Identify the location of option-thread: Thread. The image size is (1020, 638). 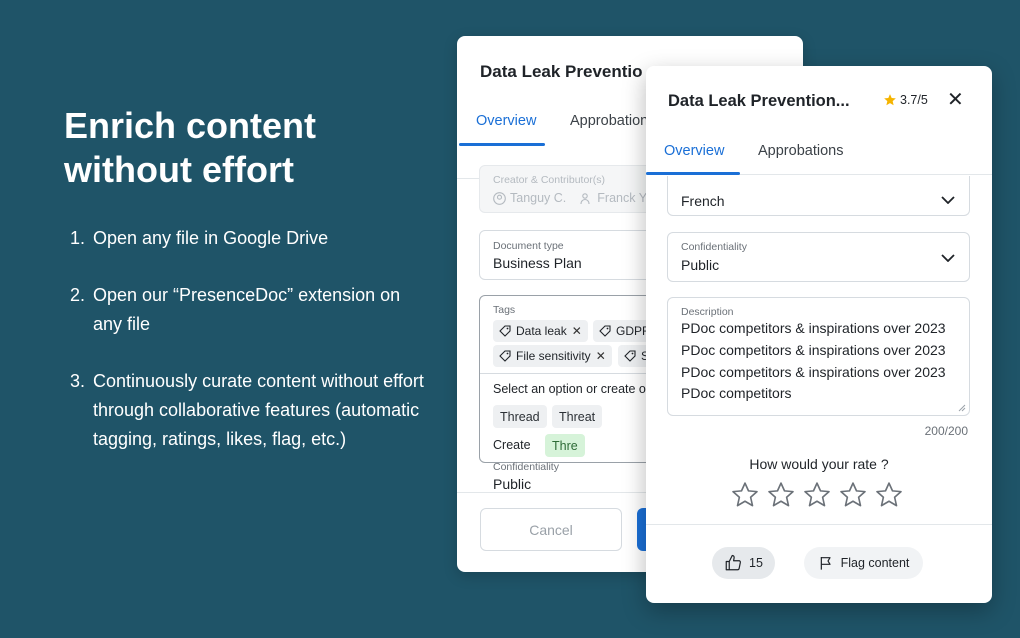
(520, 416).